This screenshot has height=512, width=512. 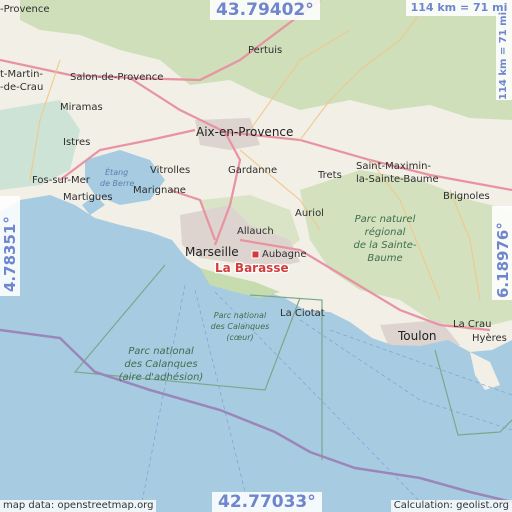 I want to click on marker-square, so click(x=255, y=254).